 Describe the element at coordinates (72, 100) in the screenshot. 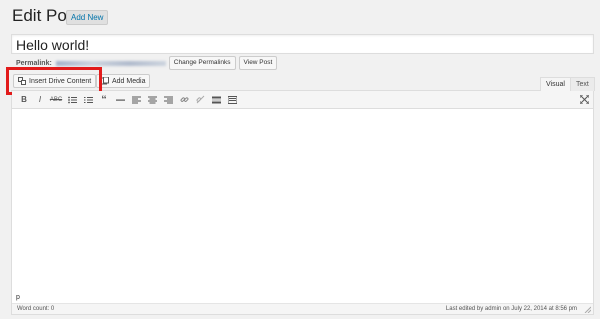

I see `bullet-list-icon` at that location.